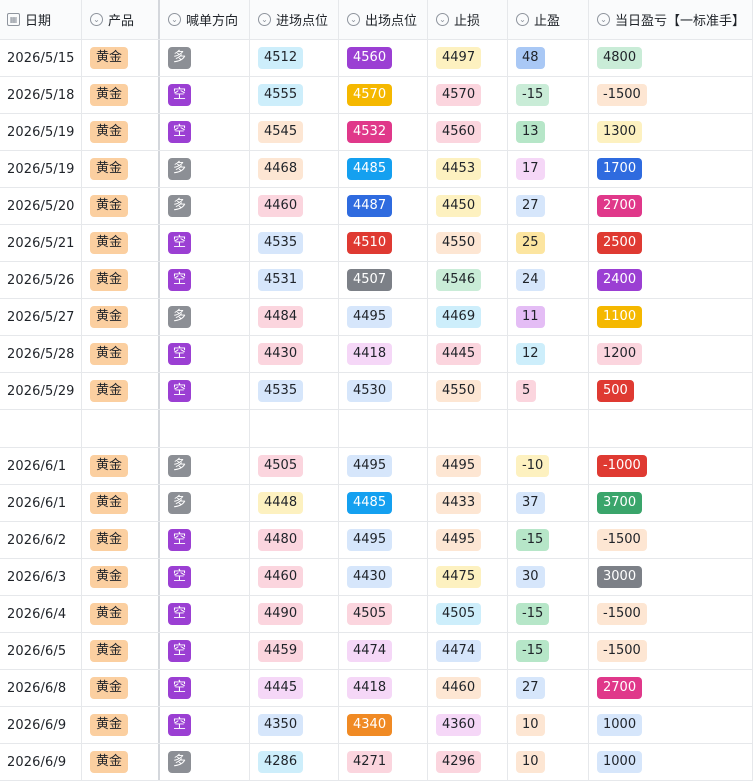 The width and height of the screenshot is (753, 781). What do you see at coordinates (41, 725) in the screenshot?
I see `date-cell: 2026/6/9` at bounding box center [41, 725].